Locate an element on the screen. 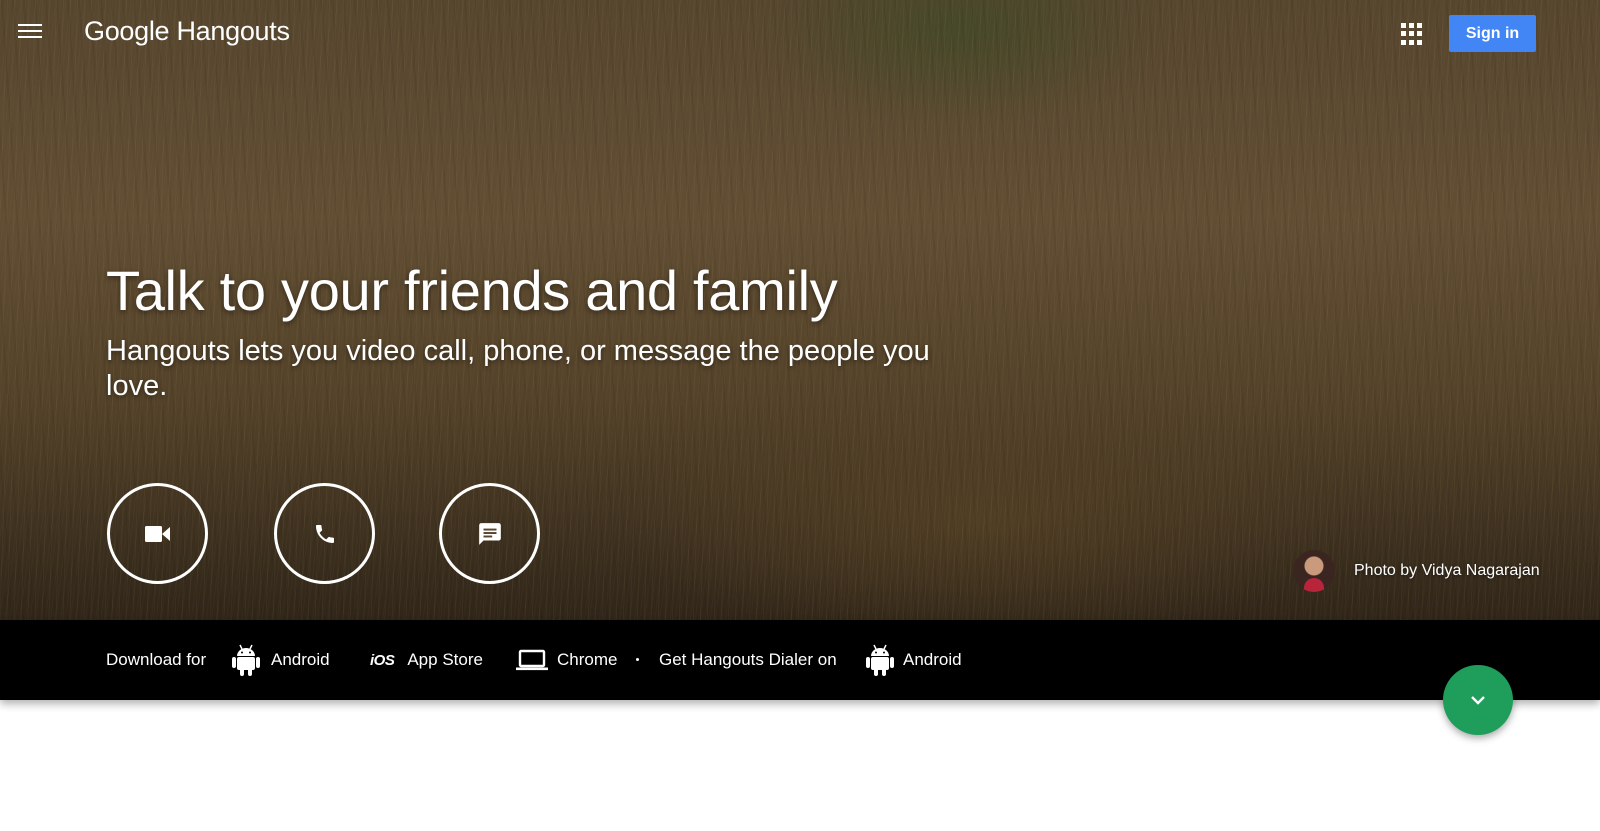 Image resolution: width=1600 pixels, height=831 pixels. download-android-link: Android is located at coordinates (281, 660).